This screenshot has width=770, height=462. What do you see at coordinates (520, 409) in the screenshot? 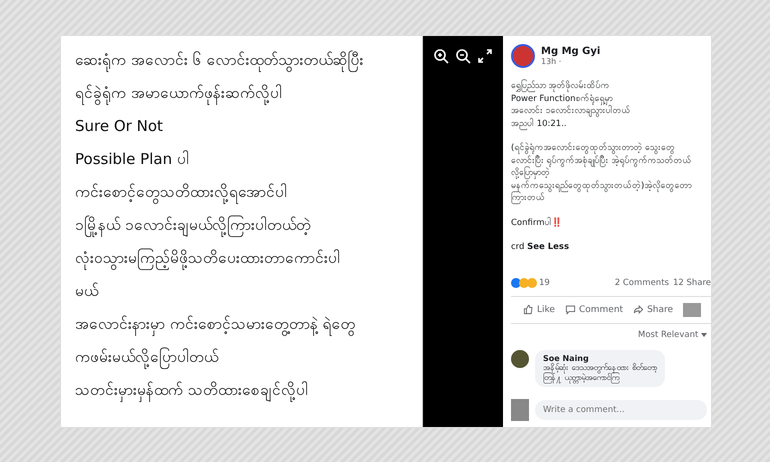
I see `user-avatar` at bounding box center [520, 409].